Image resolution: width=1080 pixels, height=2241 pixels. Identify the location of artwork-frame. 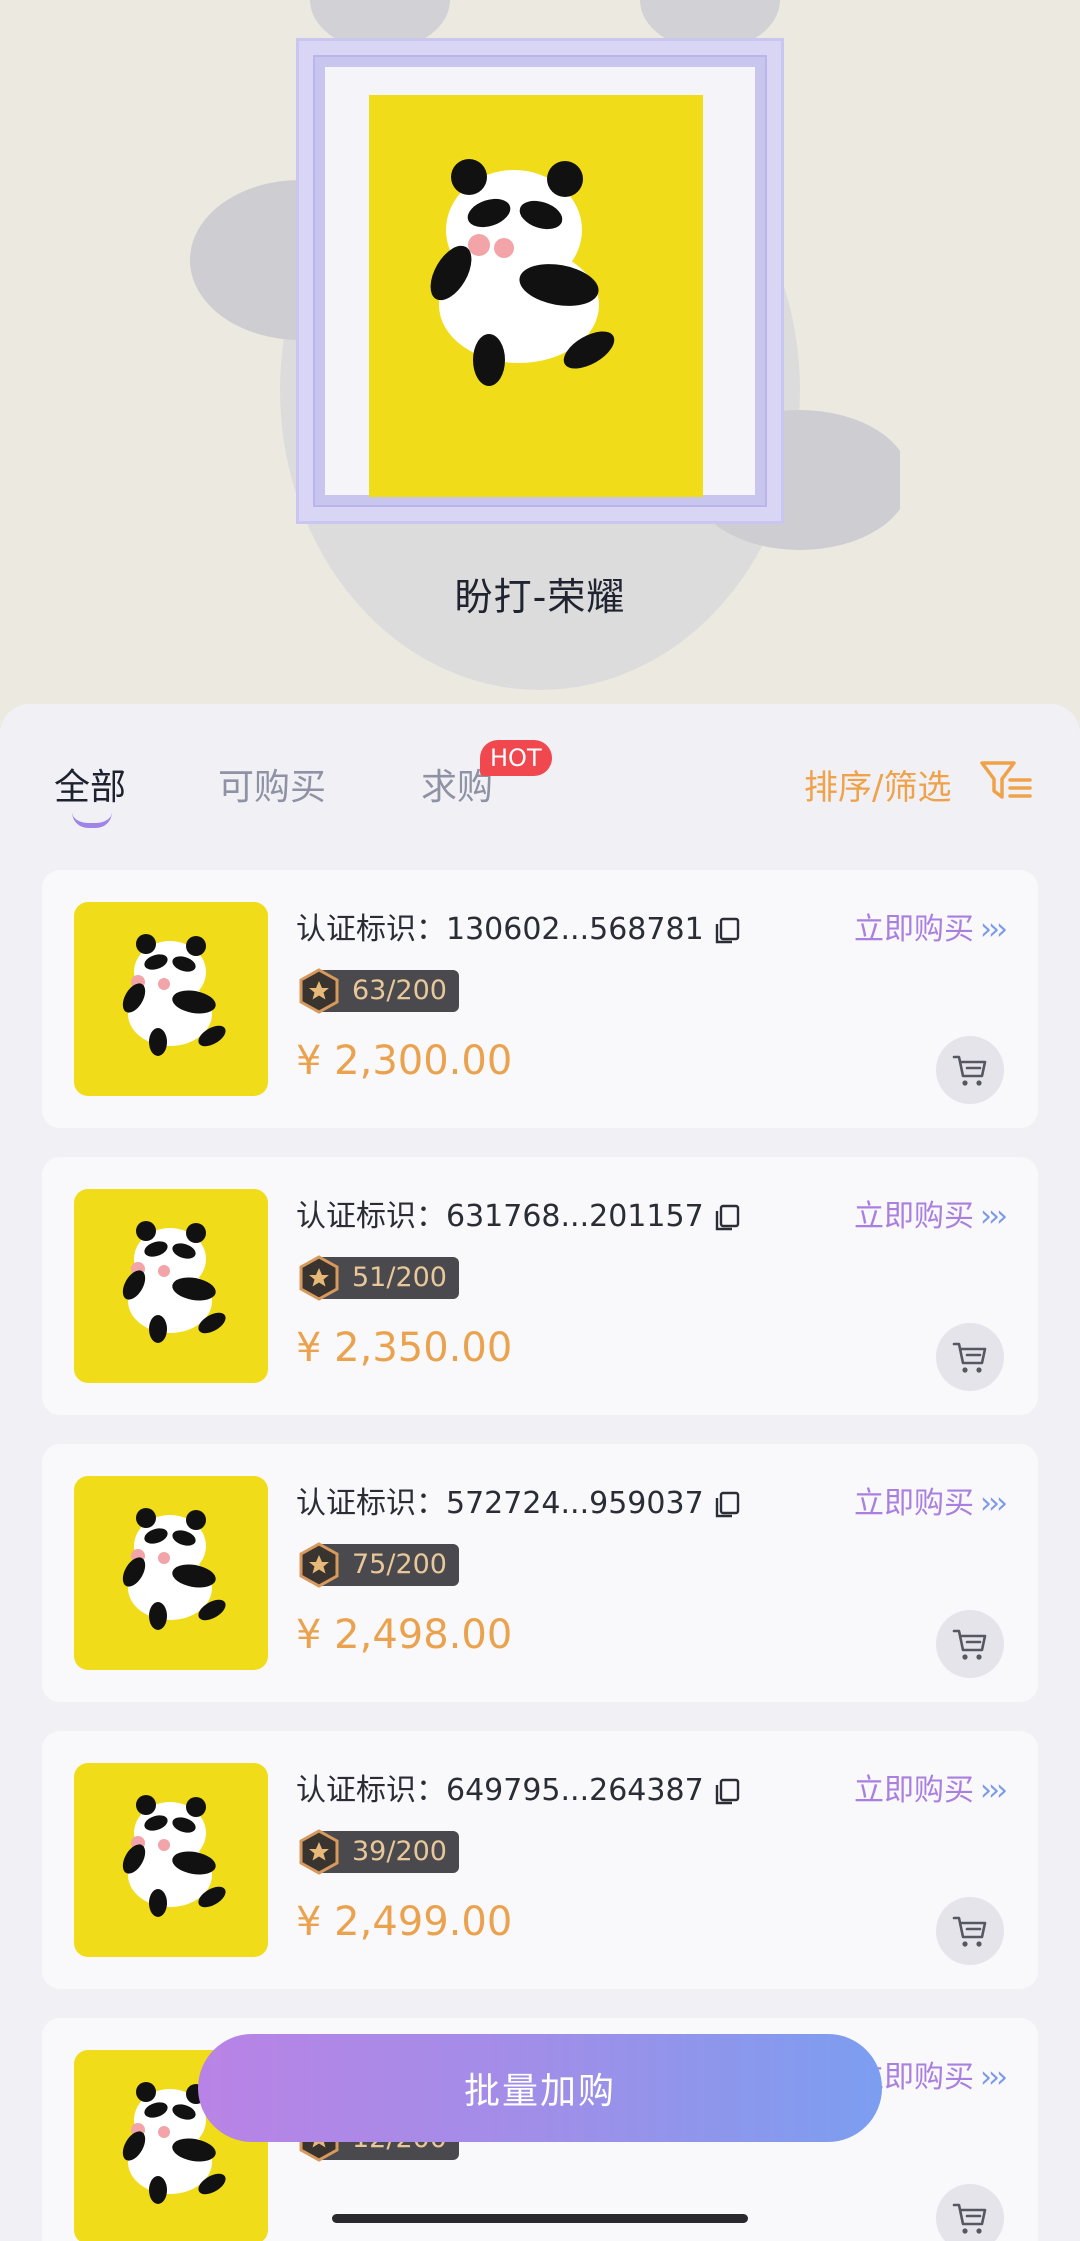
(540, 281).